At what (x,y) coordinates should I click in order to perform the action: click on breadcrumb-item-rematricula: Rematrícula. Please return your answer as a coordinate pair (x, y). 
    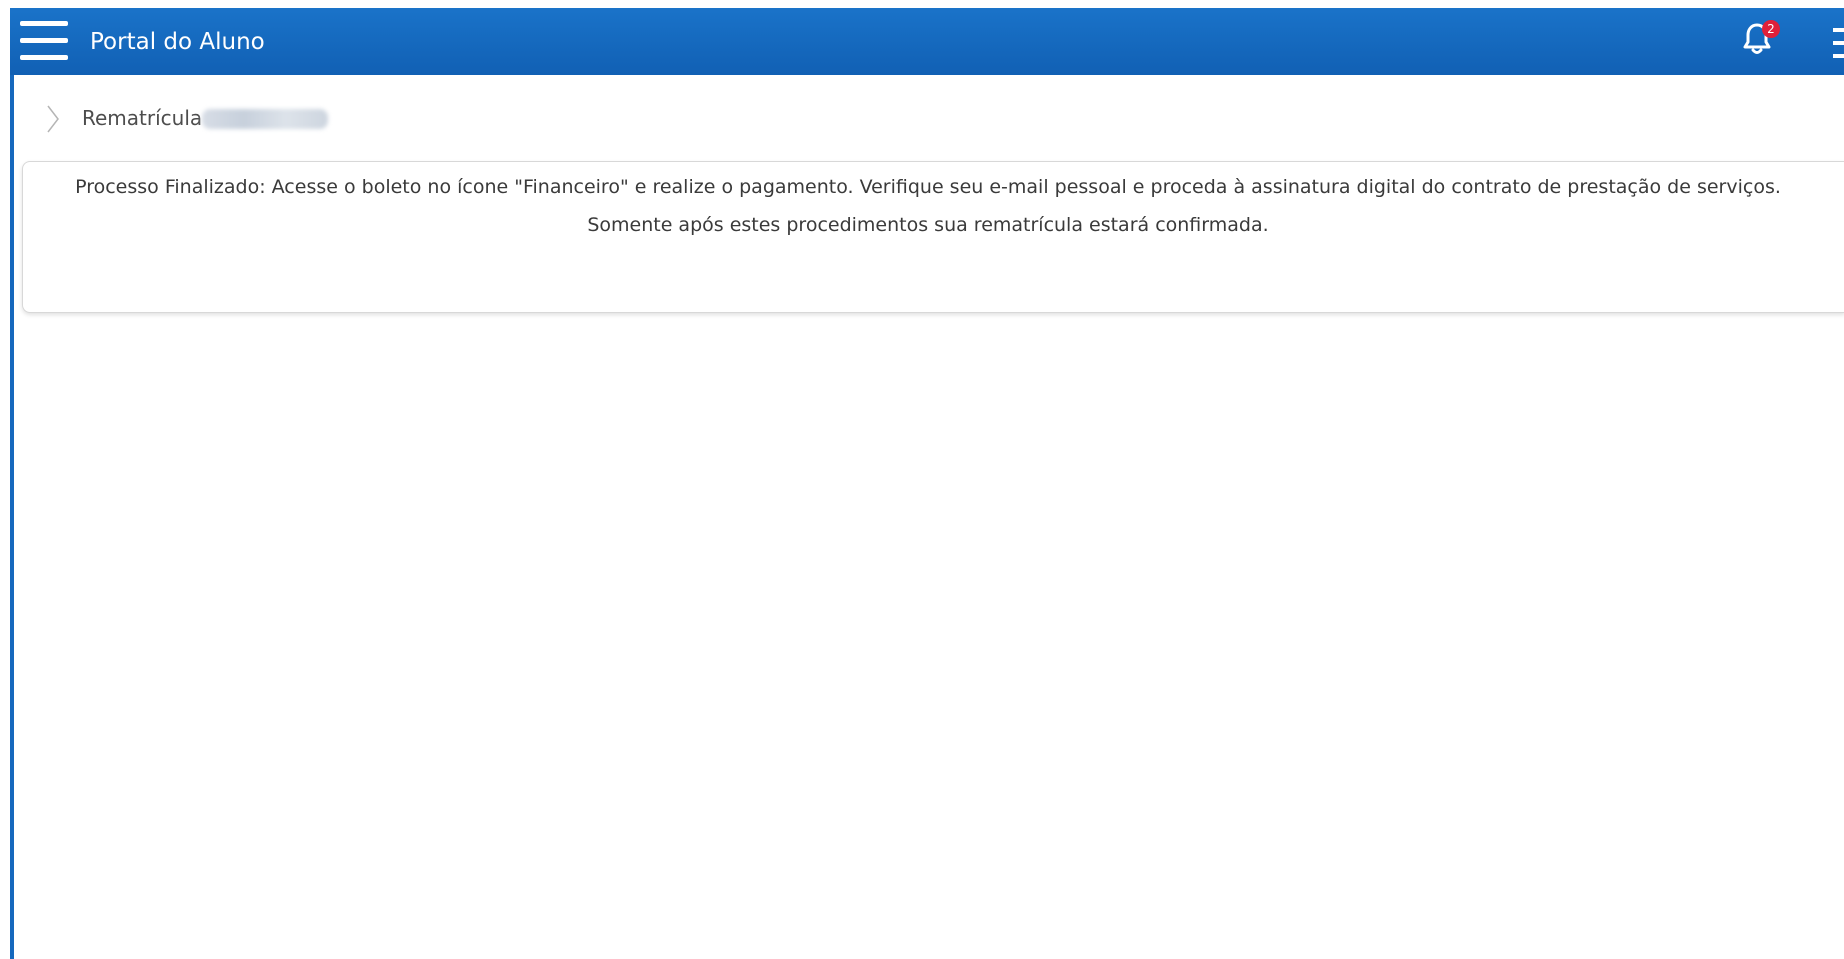
    Looking at the image, I should click on (142, 118).